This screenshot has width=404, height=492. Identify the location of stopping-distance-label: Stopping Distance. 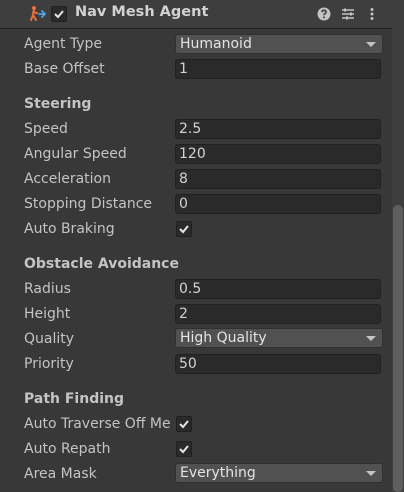
(88, 204).